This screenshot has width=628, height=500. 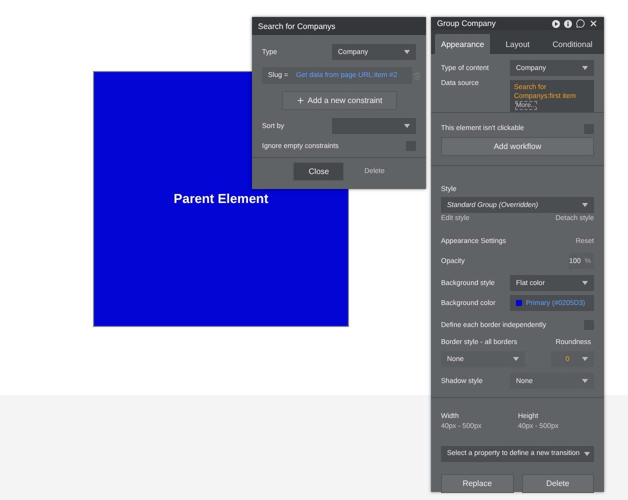 What do you see at coordinates (568, 24) in the screenshot?
I see `info-icon` at bounding box center [568, 24].